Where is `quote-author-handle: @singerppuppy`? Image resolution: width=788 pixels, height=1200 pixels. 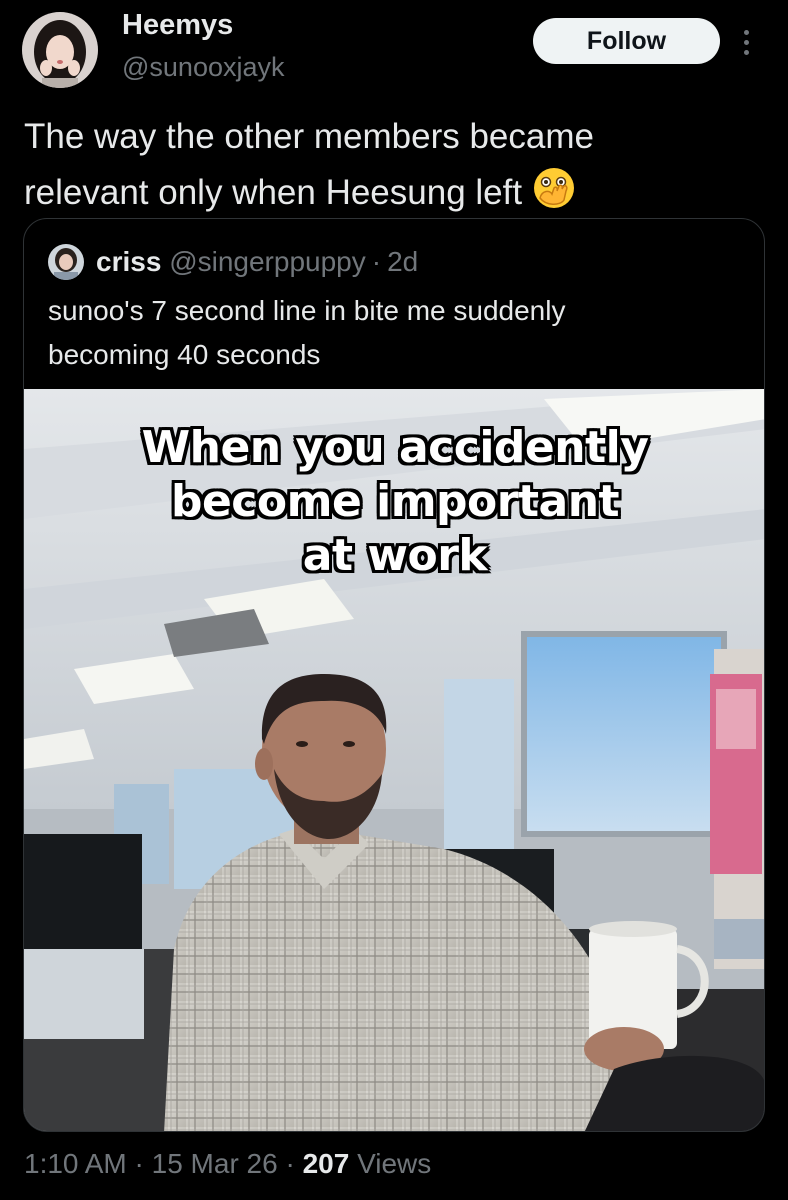
quote-author-handle: @singerppuppy is located at coordinates (267, 261).